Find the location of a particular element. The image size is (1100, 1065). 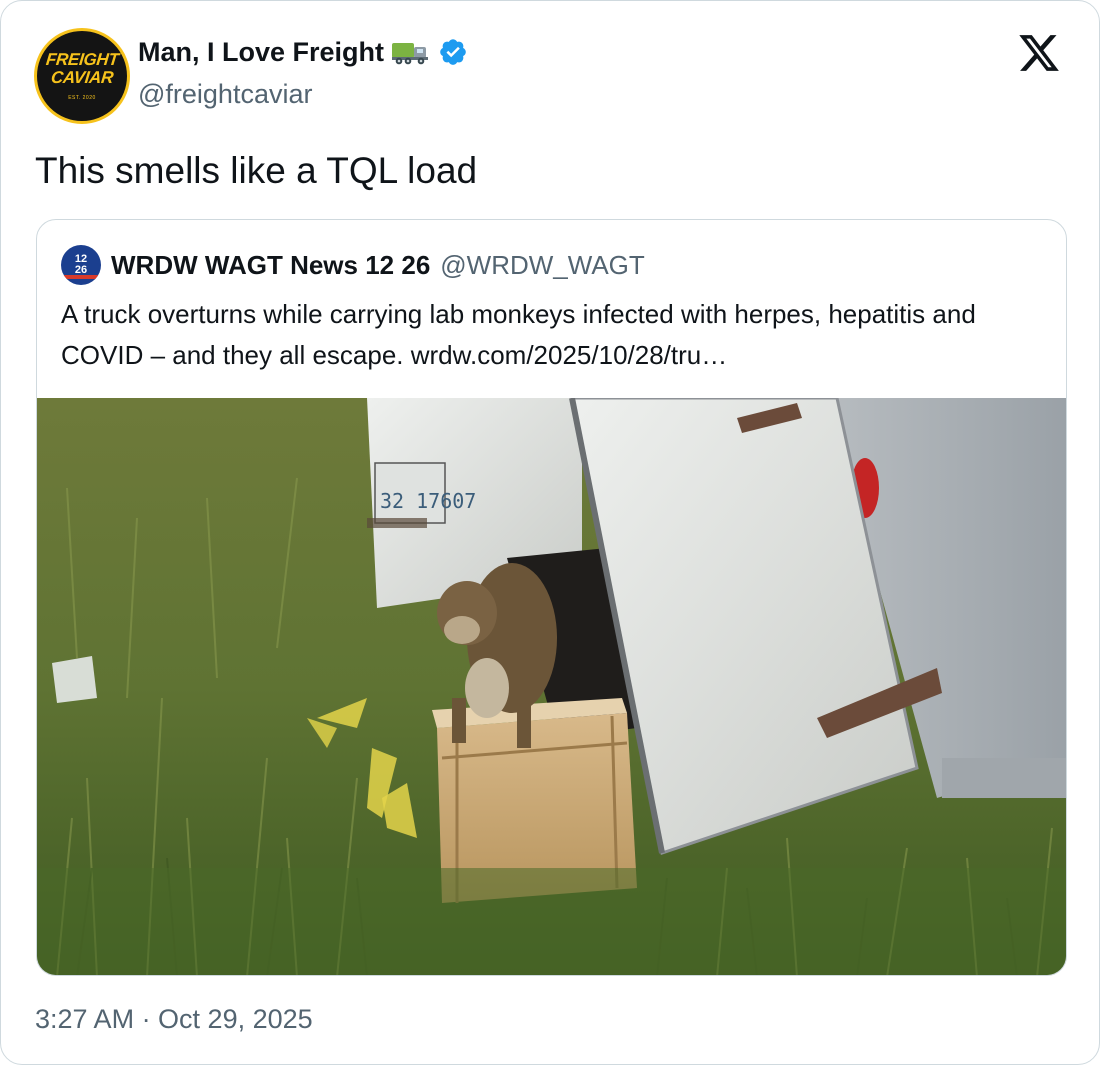

author-name-row: Man, I Love Freight is located at coordinates (303, 52).